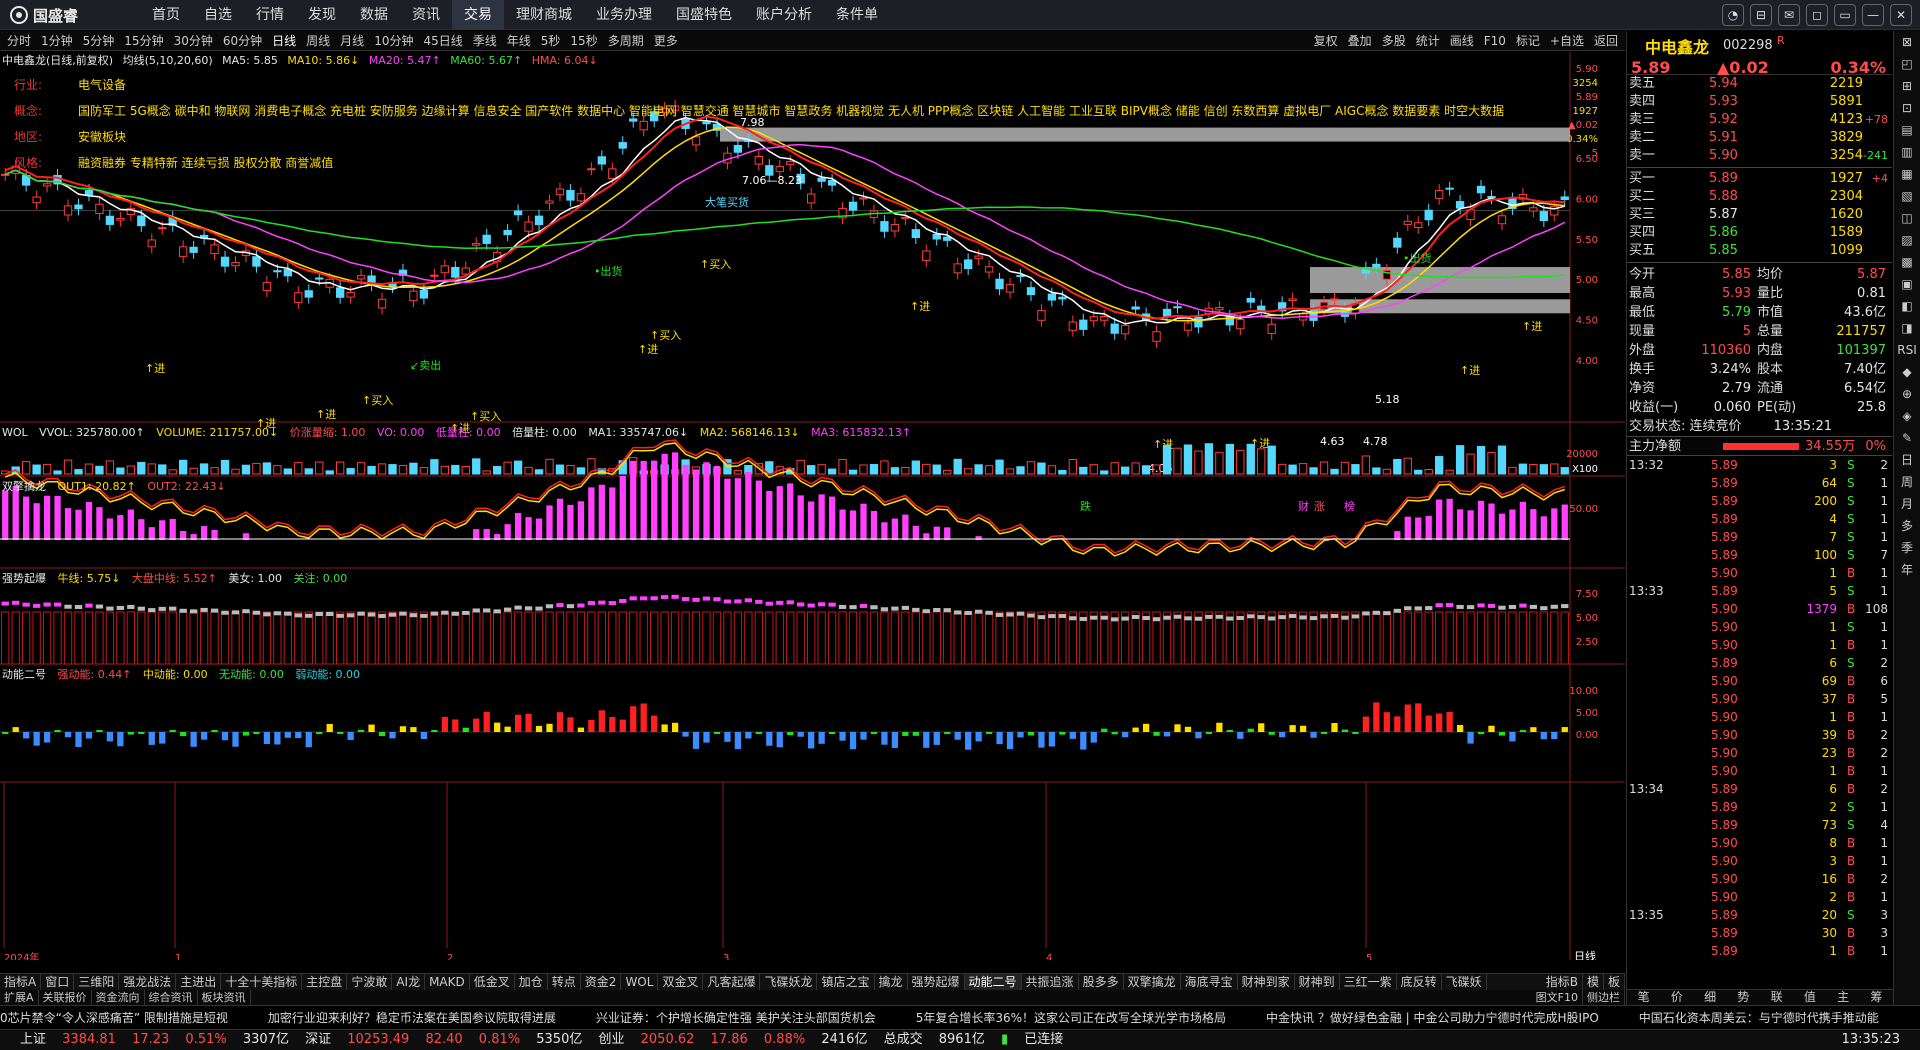  What do you see at coordinates (1462, 41) in the screenshot?
I see `chart-tool-button: 画线` at bounding box center [1462, 41].